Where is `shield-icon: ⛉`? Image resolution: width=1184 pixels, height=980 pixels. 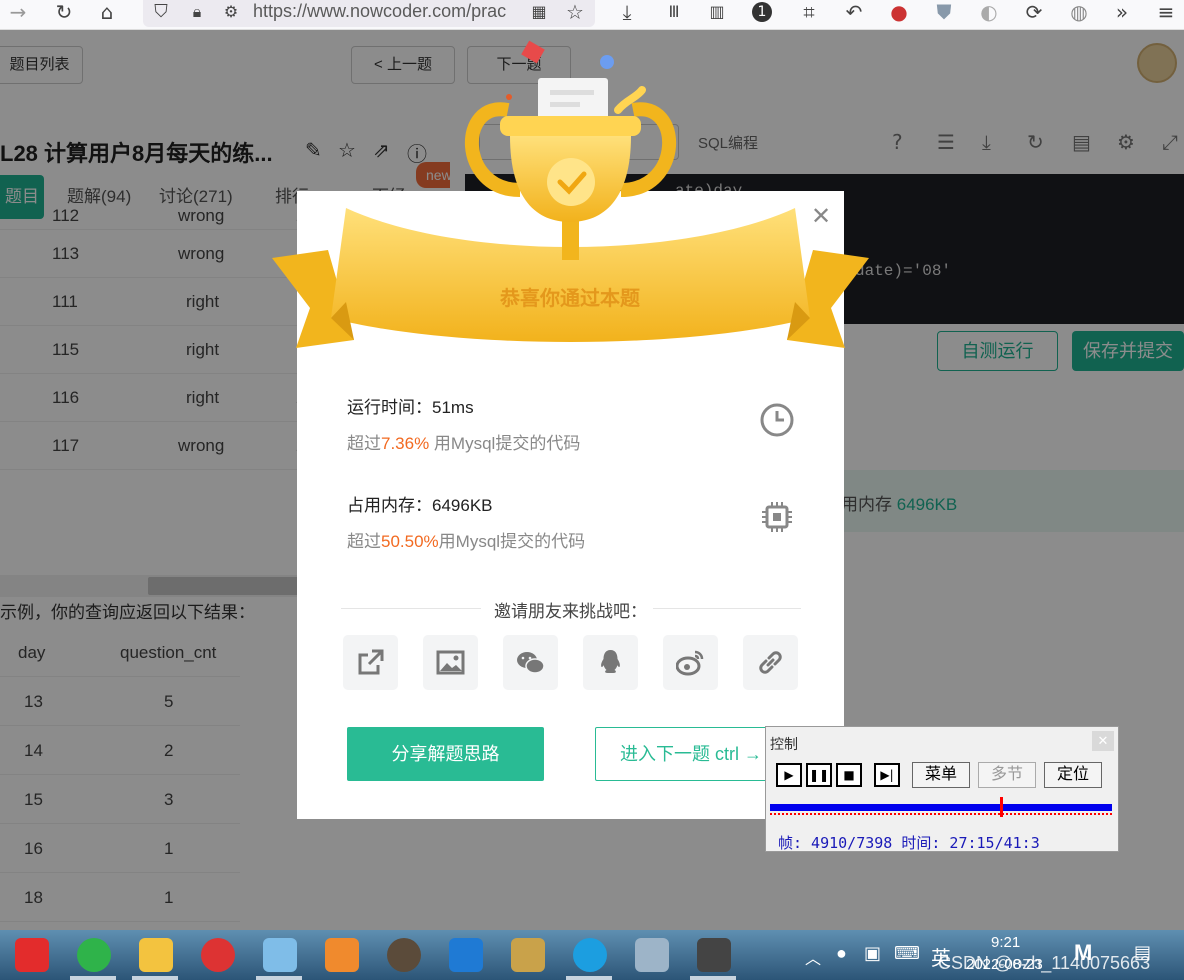
shield-icon: ⛉ is located at coordinates (161, 12).